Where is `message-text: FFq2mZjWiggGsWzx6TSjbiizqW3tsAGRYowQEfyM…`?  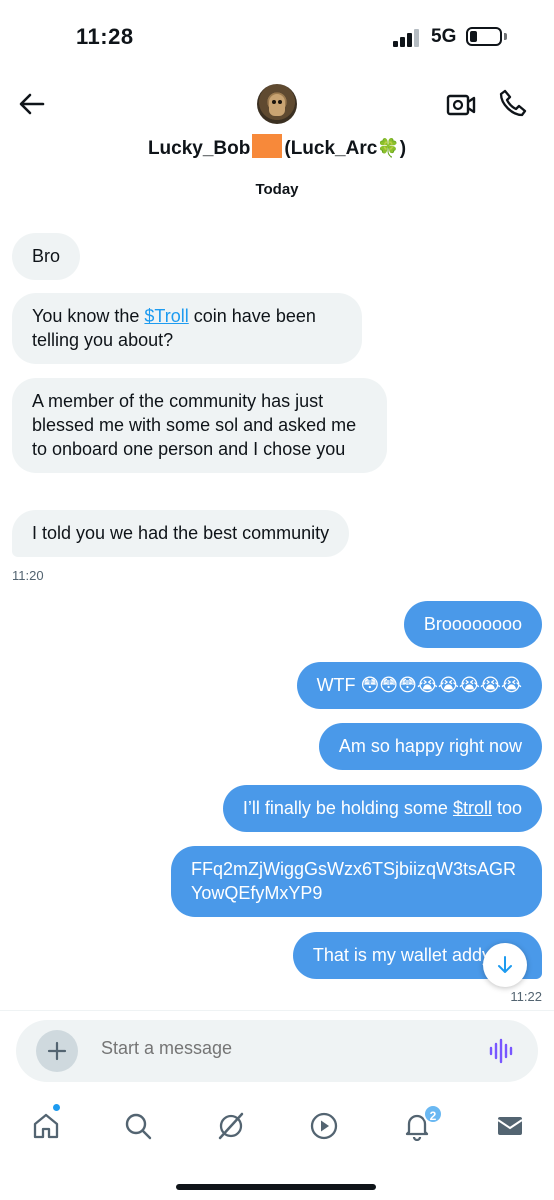
message-text: FFq2mZjWiggGsWzx6TSjbiizqW3tsAGRYowQEfyM… is located at coordinates (354, 881).